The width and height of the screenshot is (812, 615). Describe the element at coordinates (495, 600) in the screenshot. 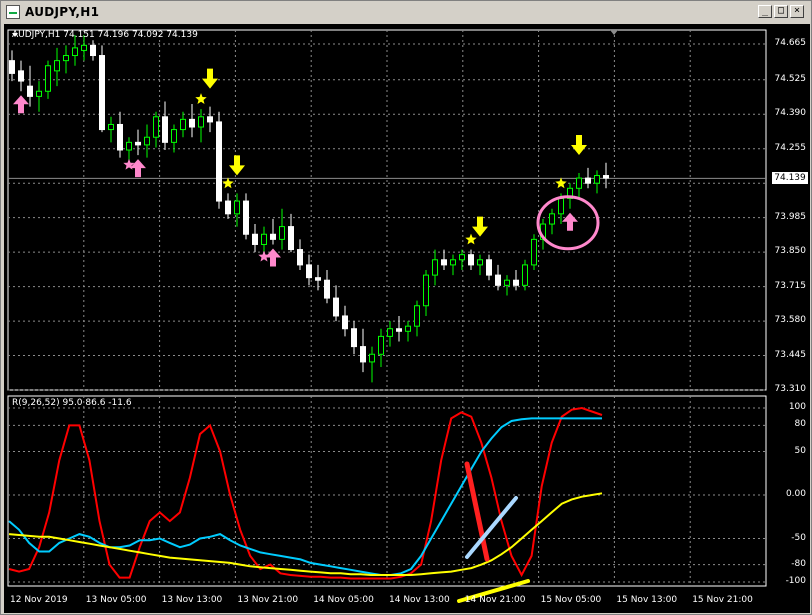

I see `time-axis-label: 14 Nov 21:00` at that location.